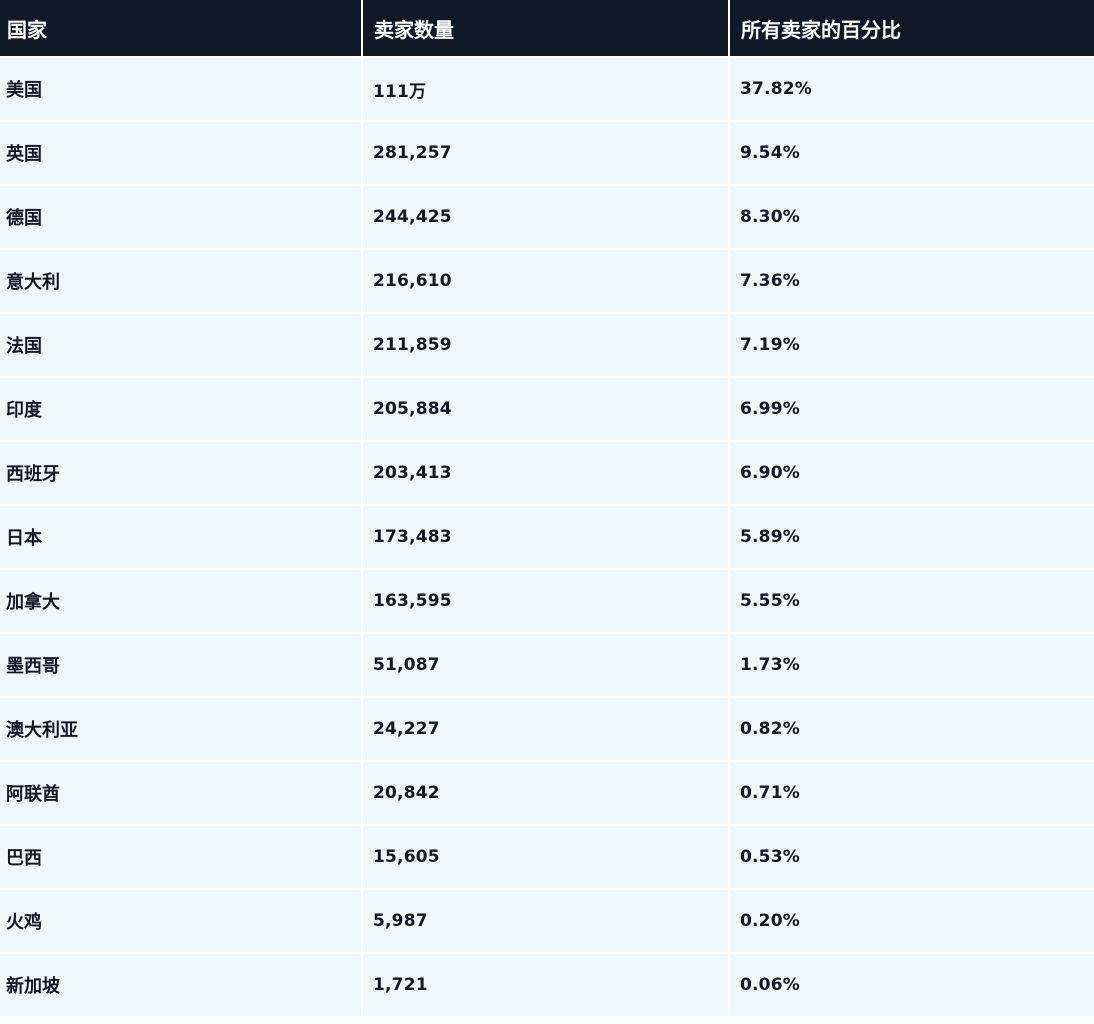 The height and width of the screenshot is (1024, 1094). Describe the element at coordinates (181, 986) in the screenshot. I see `cell-country: 新加坡` at that location.